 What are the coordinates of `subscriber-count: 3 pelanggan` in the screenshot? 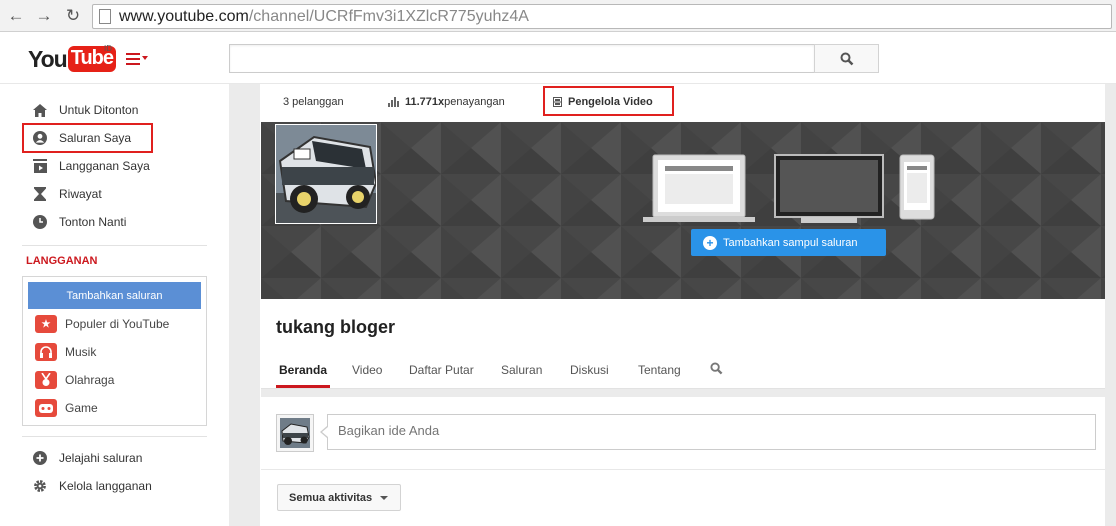 It's located at (313, 102).